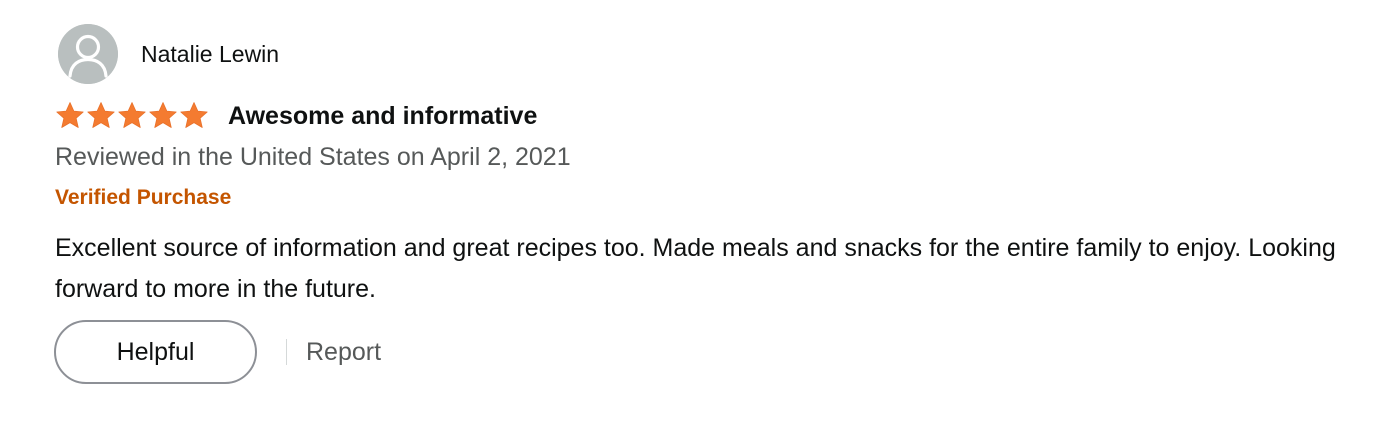 This screenshot has width=1398, height=422. I want to click on review-title: Awesome and informative, so click(382, 116).